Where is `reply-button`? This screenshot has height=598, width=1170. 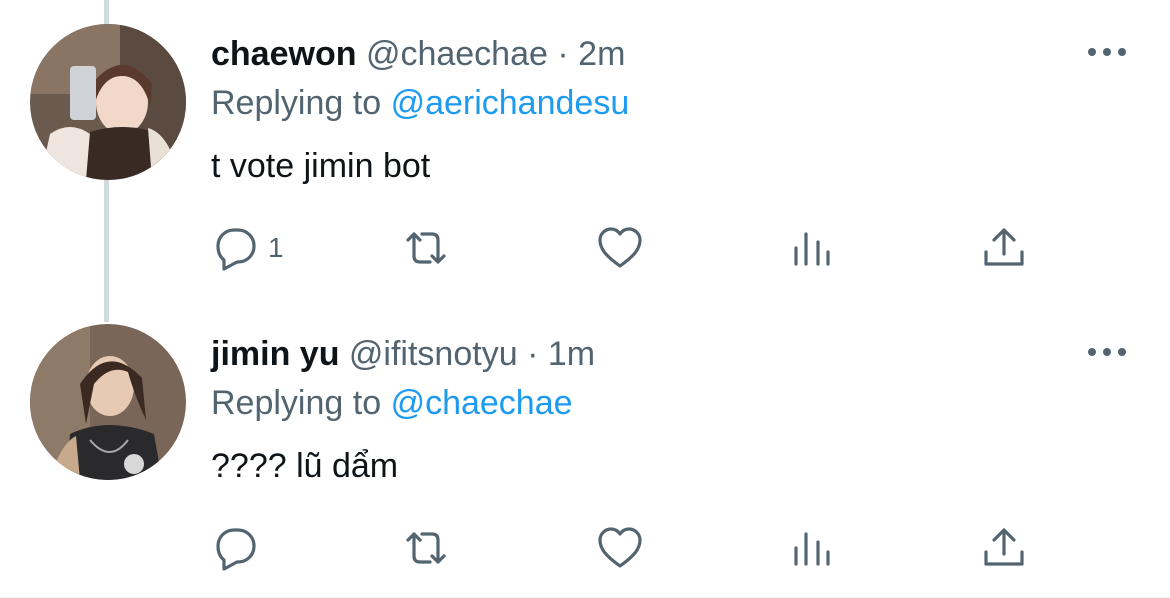
reply-button is located at coordinates (240, 548).